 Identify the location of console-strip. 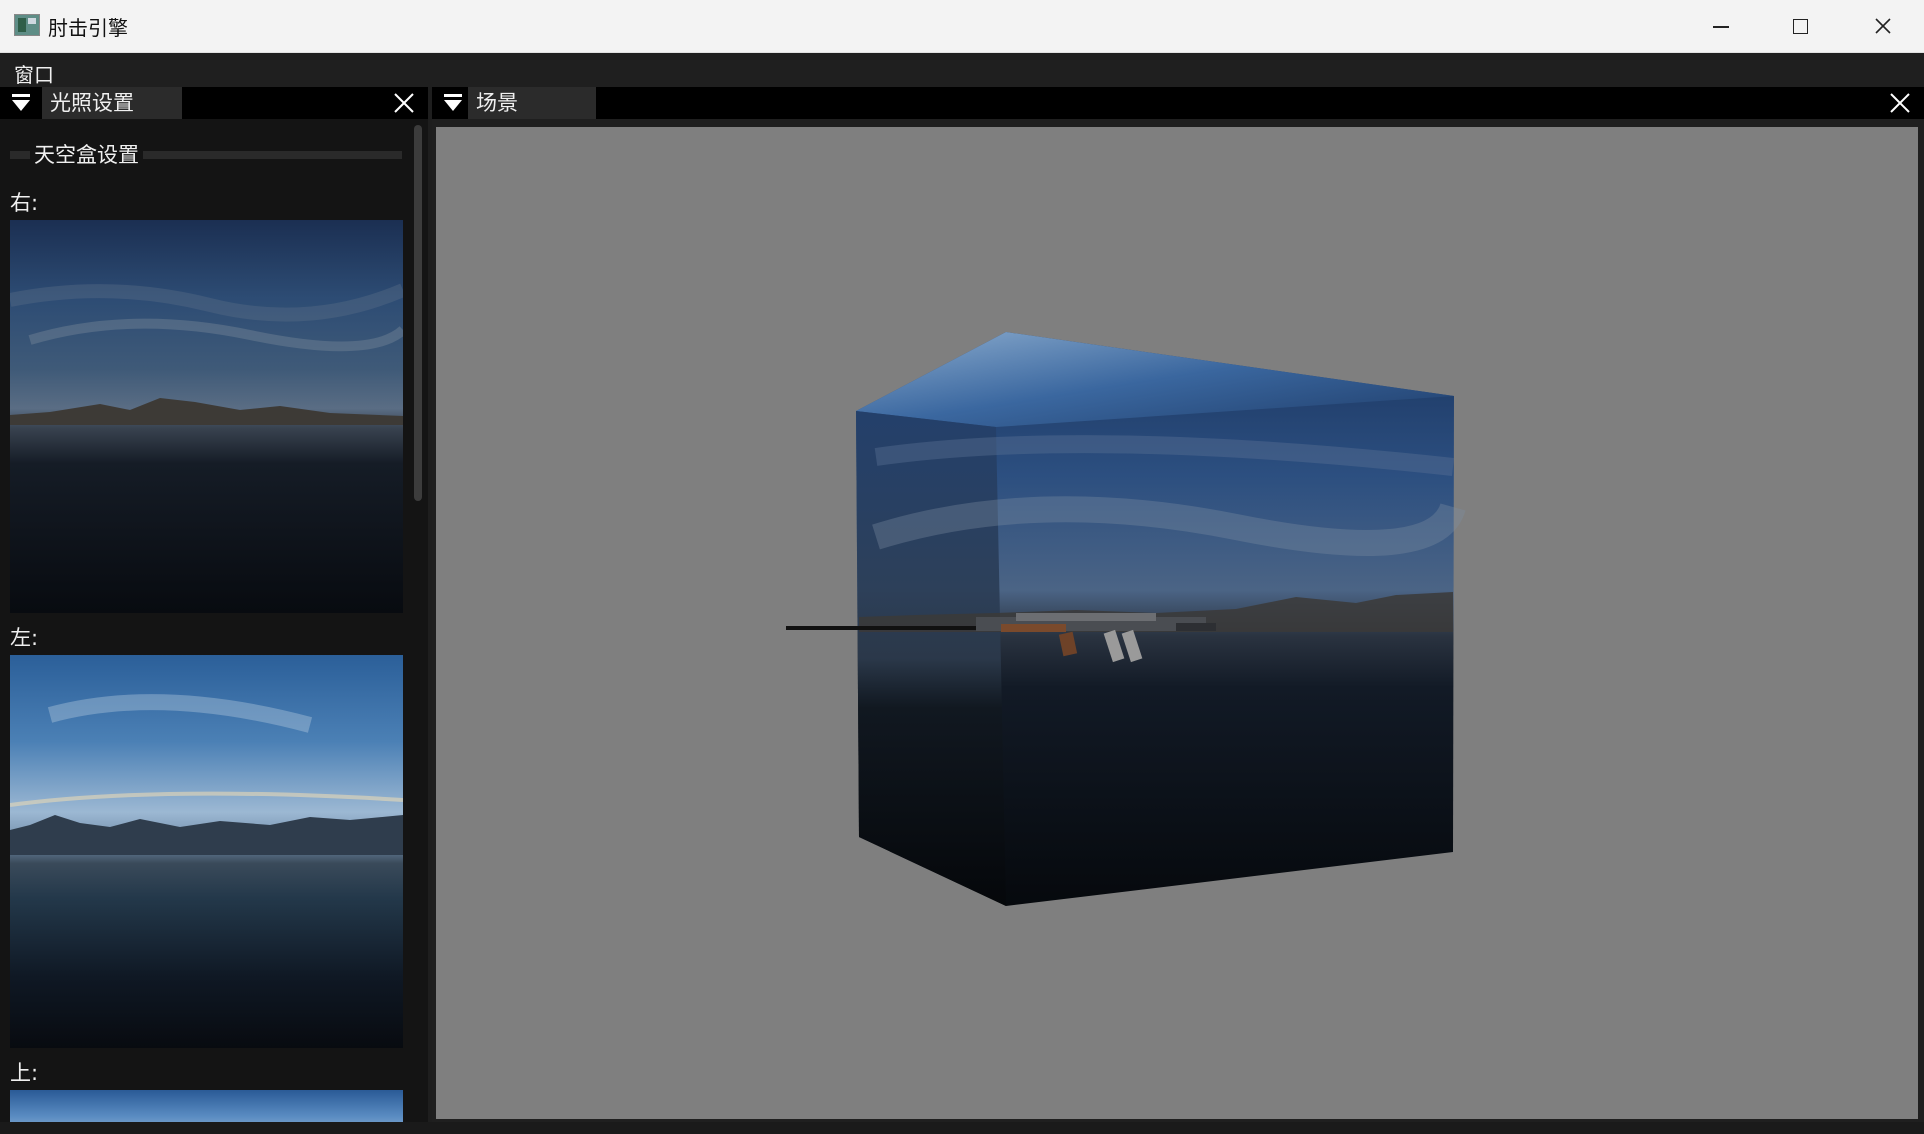
(962, 1128).